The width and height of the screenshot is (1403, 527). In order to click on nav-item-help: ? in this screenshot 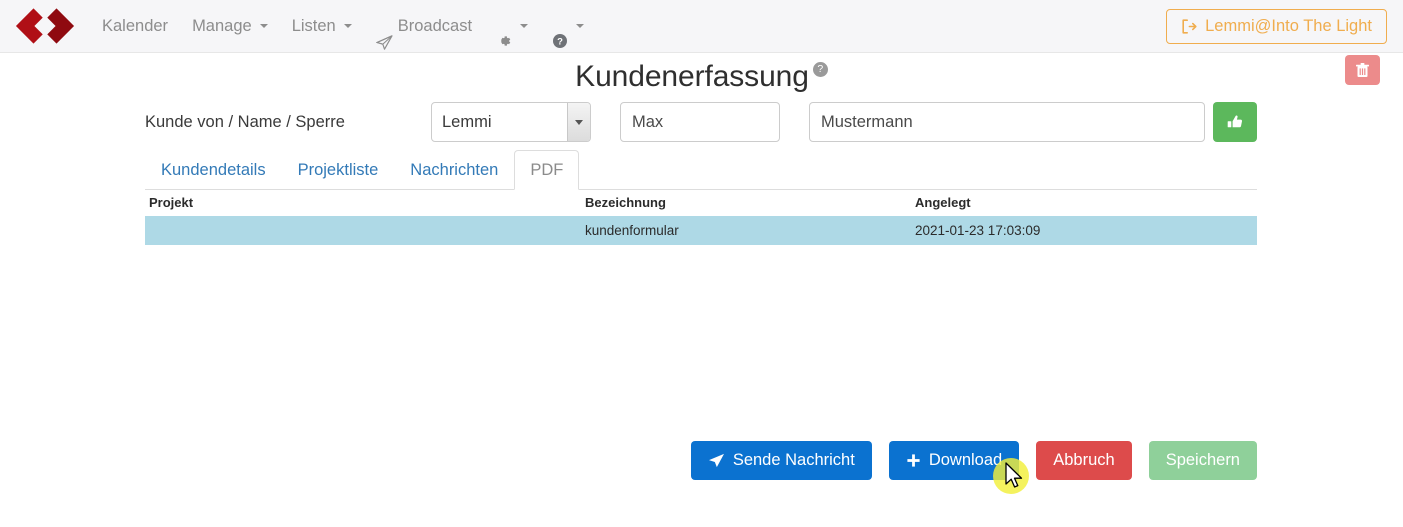, I will do `click(568, 33)`.